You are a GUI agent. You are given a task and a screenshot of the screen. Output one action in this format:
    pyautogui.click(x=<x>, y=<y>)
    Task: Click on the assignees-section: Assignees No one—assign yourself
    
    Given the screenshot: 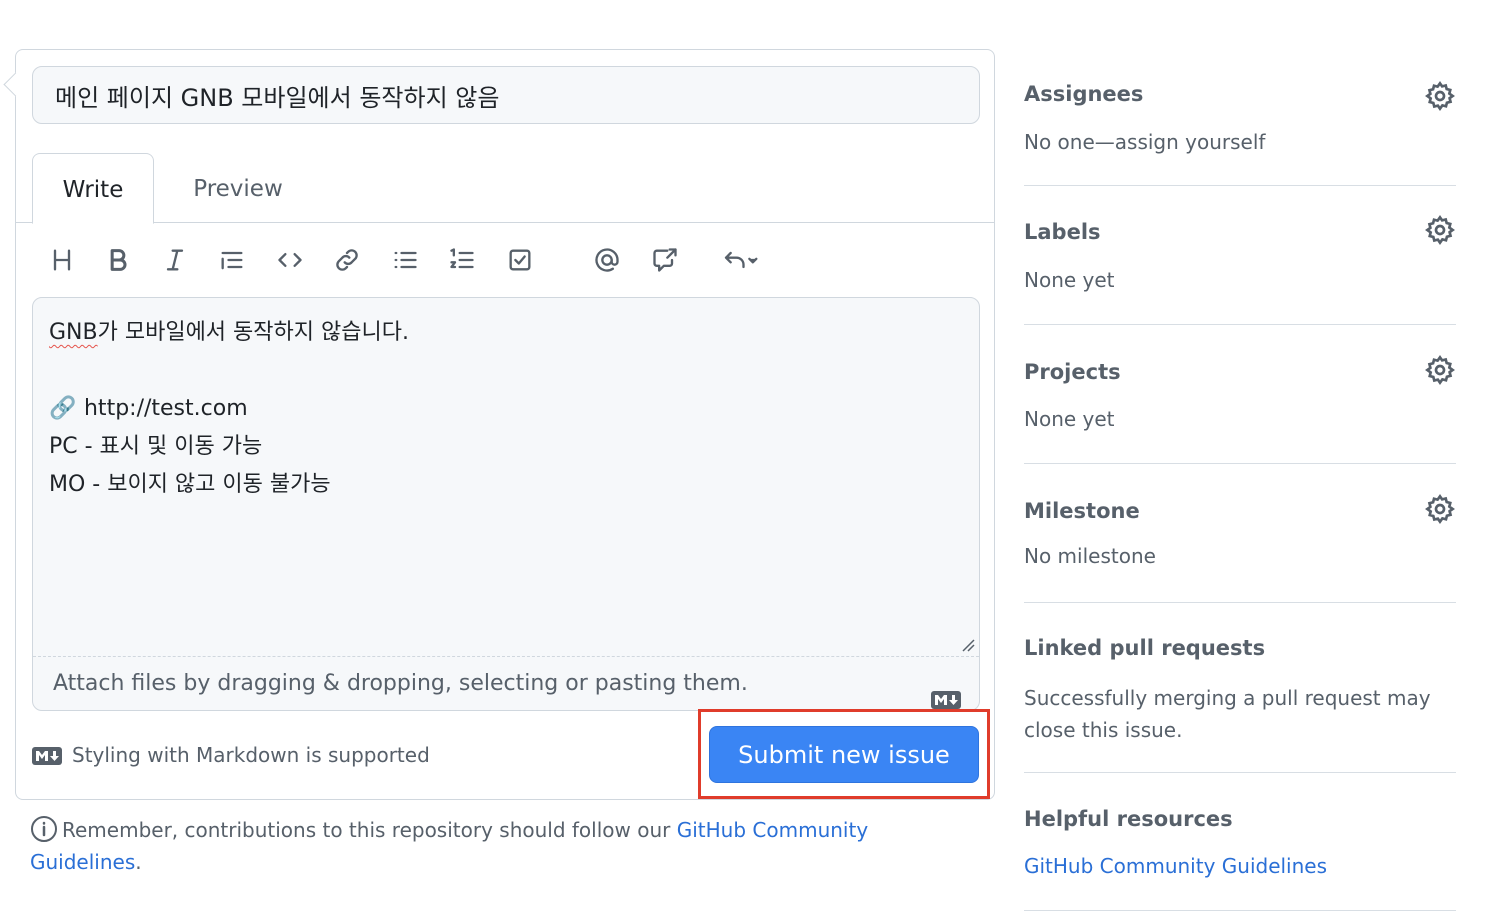 What is the action you would take?
    pyautogui.click(x=1240, y=125)
    